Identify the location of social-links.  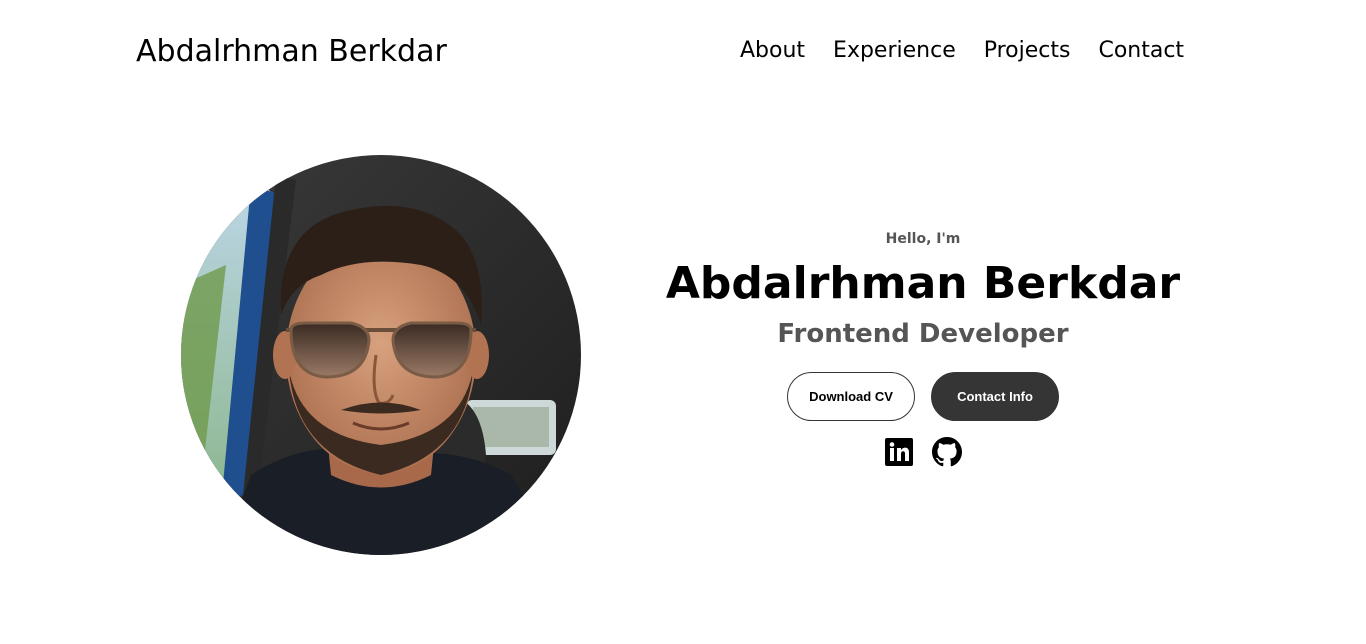
(923, 452).